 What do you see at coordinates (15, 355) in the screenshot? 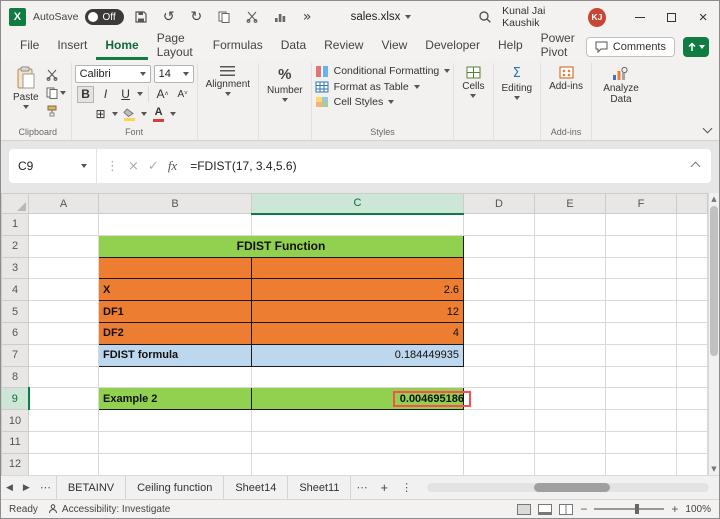
I see `row-header-7: 7` at bounding box center [15, 355].